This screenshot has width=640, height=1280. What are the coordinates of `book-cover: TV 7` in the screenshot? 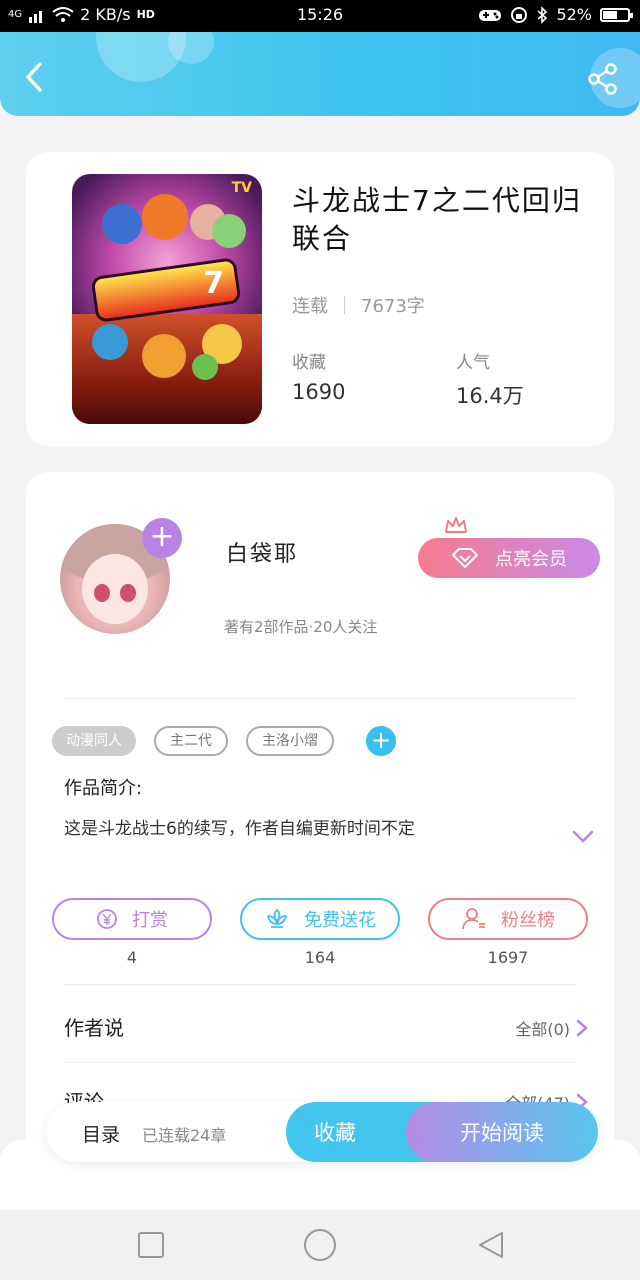 It's located at (167, 299).